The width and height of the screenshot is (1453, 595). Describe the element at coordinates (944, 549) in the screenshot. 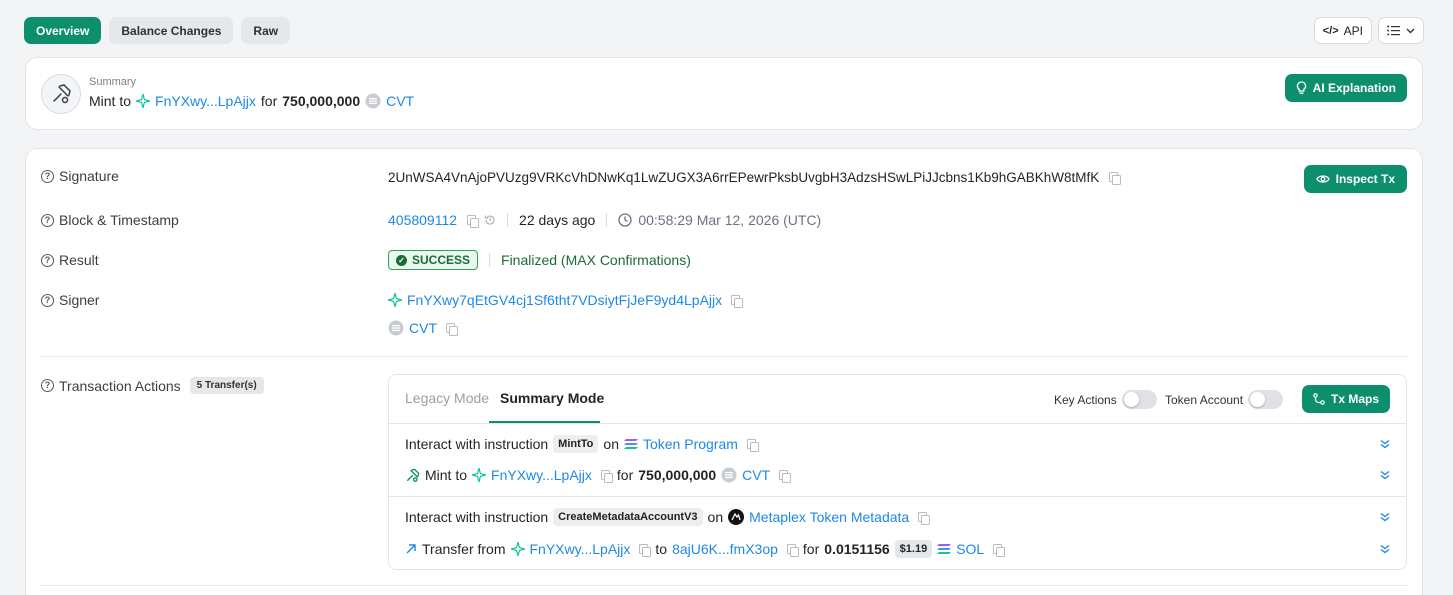

I see `solana-icon` at that location.